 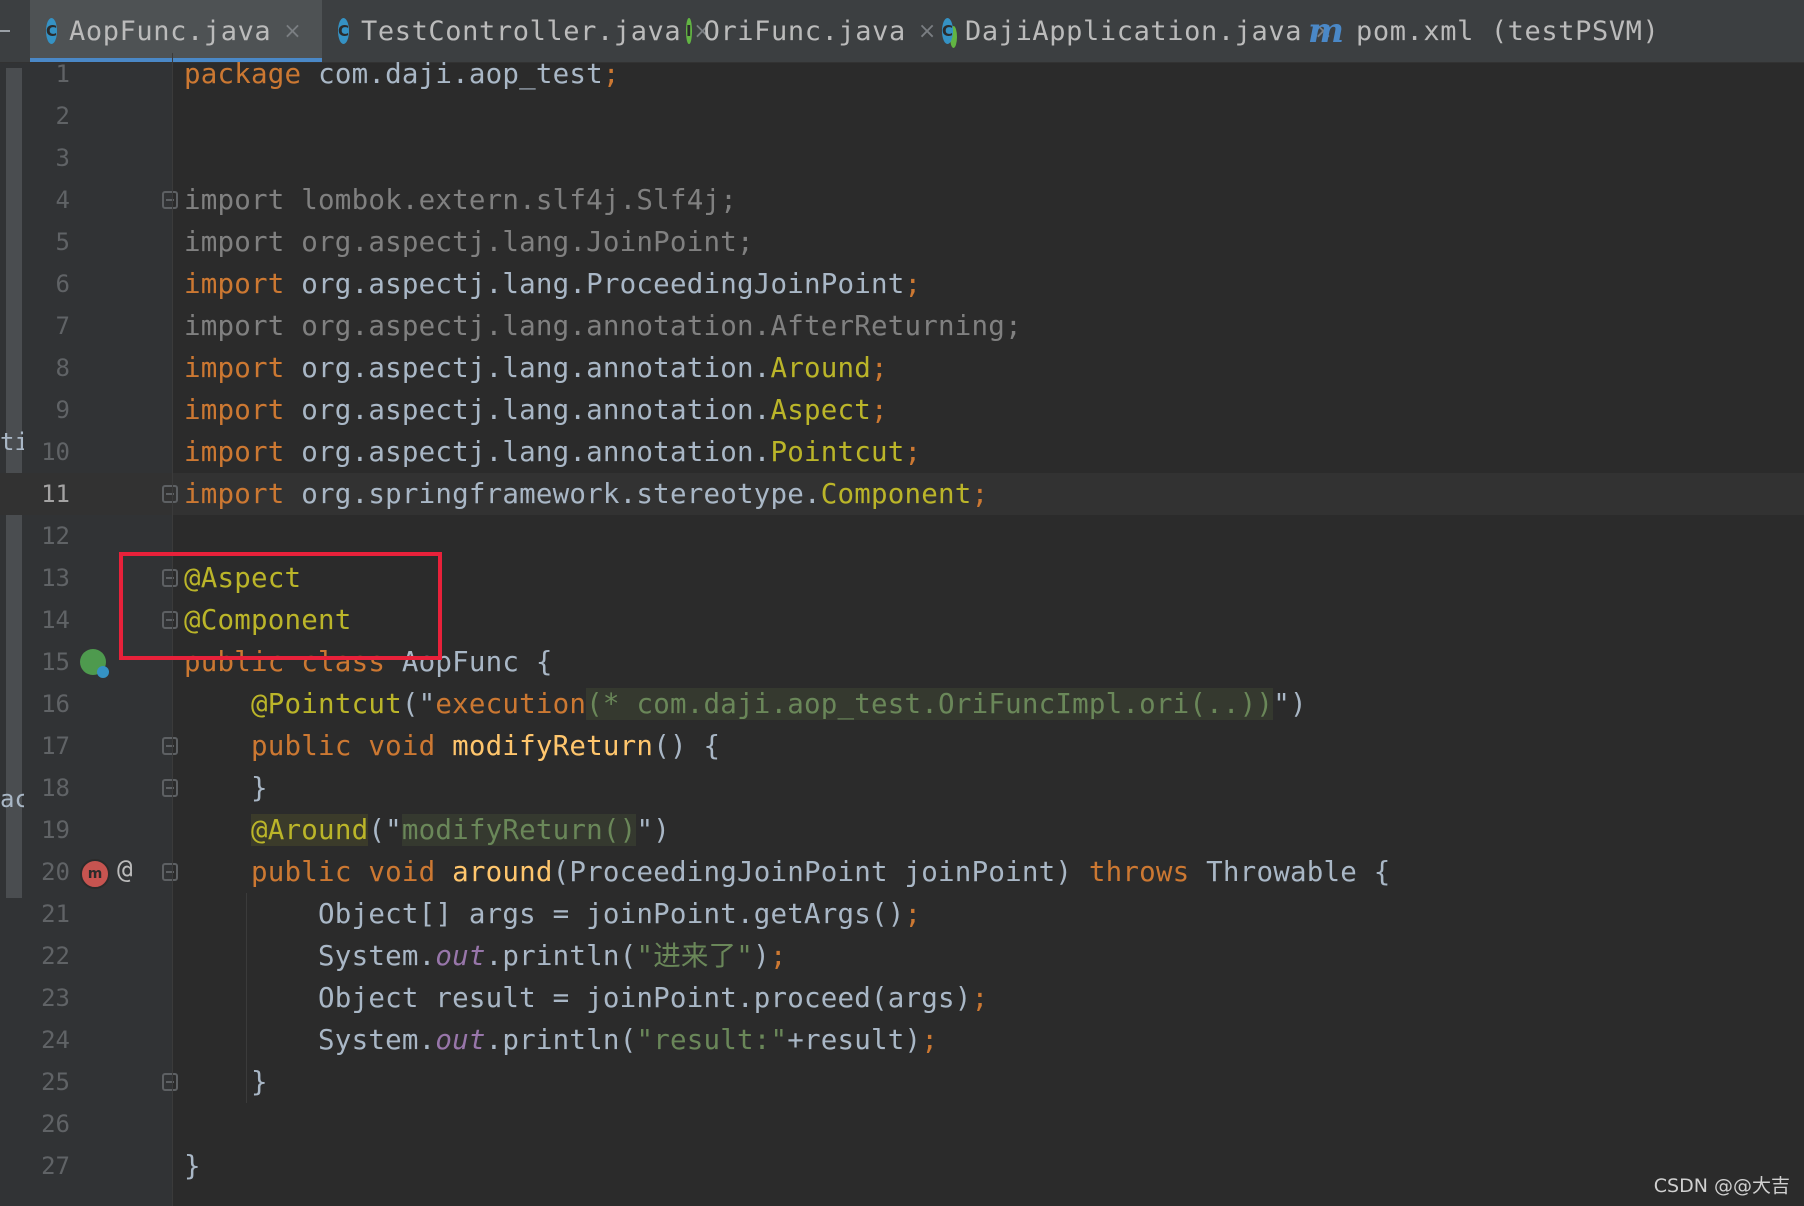 I want to click on line-number: 19, so click(x=50, y=830).